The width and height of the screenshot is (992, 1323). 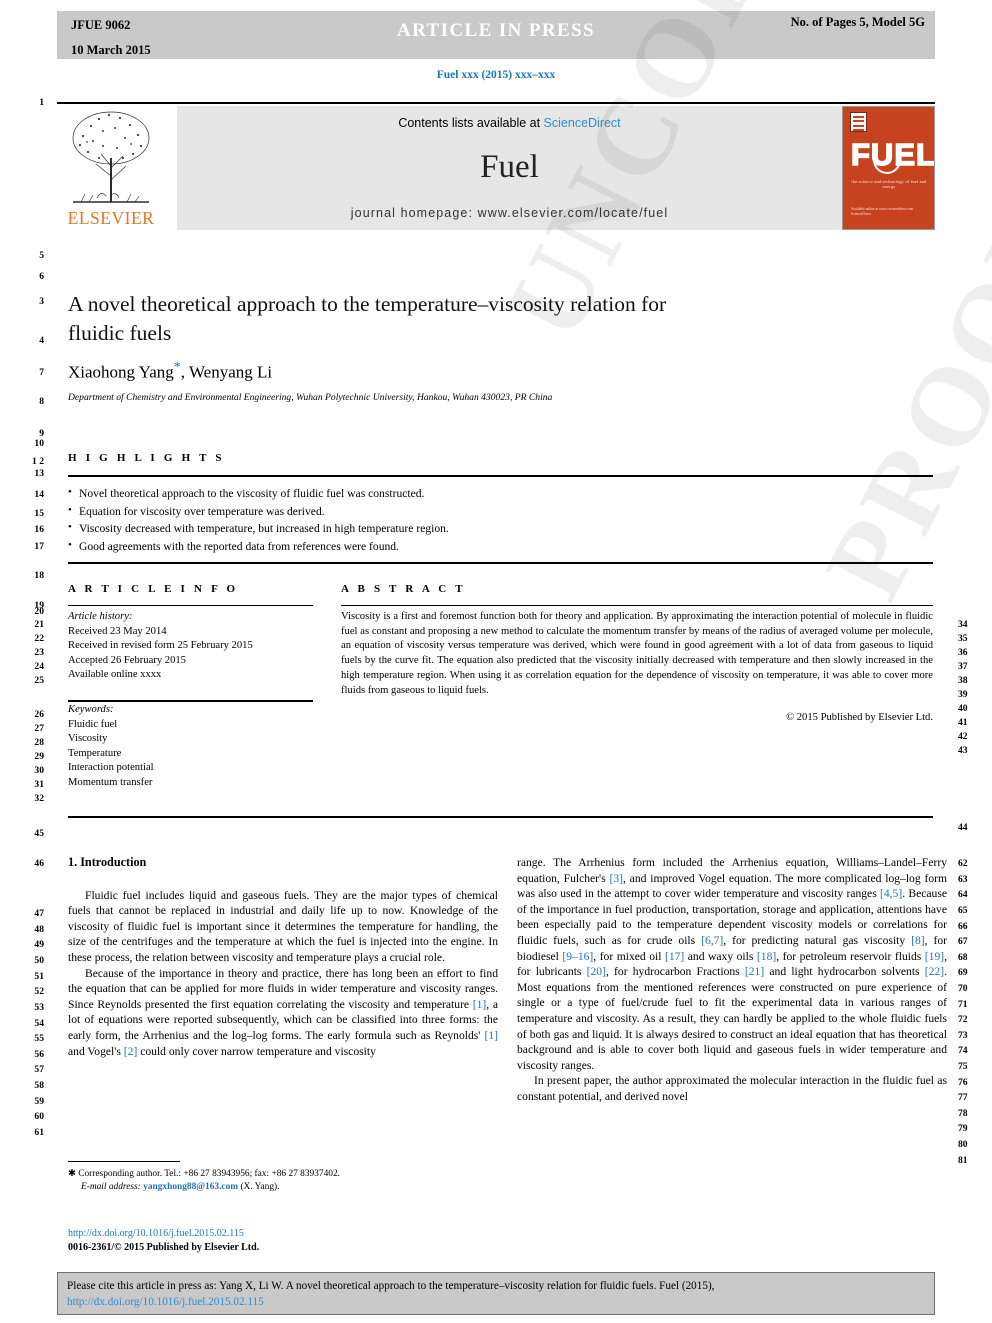 What do you see at coordinates (963, 722) in the screenshot?
I see `line-number: 41` at bounding box center [963, 722].